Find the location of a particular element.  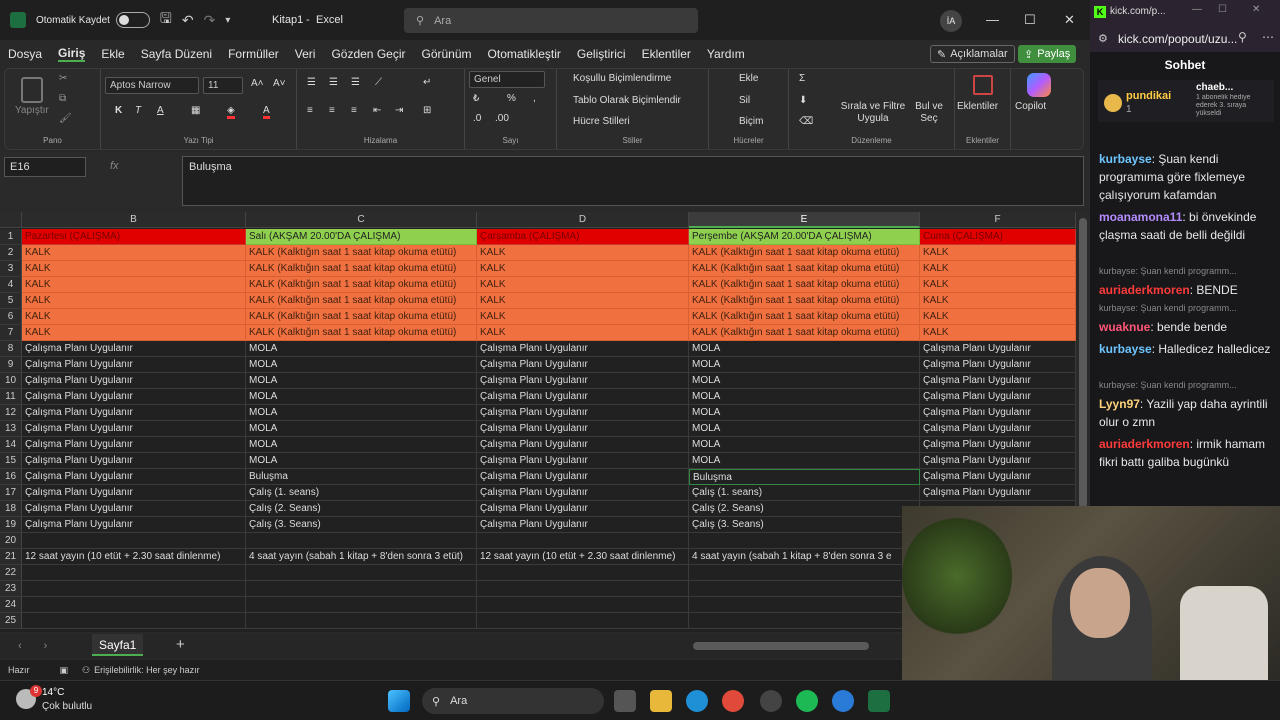

row-header: 19 is located at coordinates (11, 525).